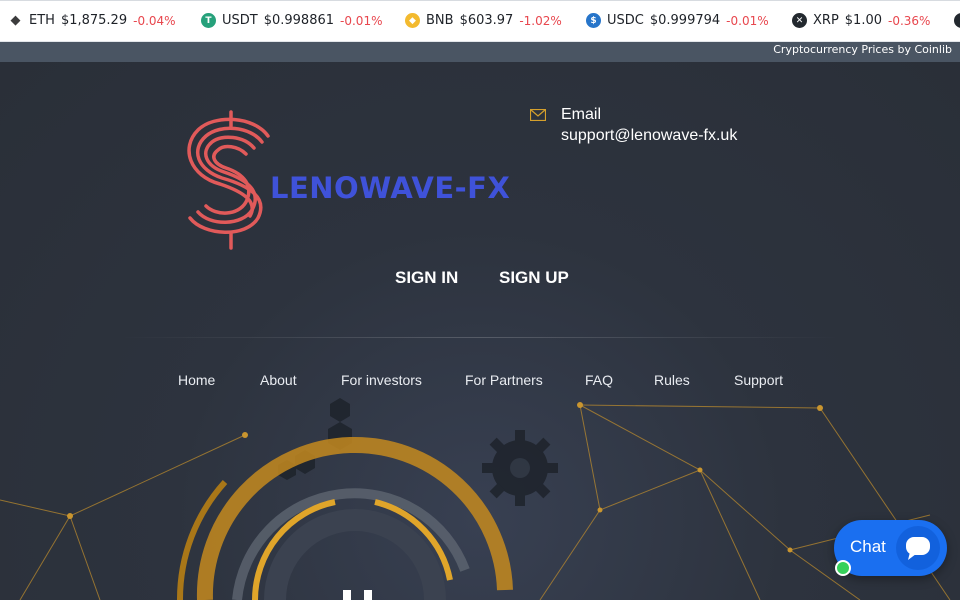  Describe the element at coordinates (685, 20) in the screenshot. I see `ticker-price: $0.999794` at that location.